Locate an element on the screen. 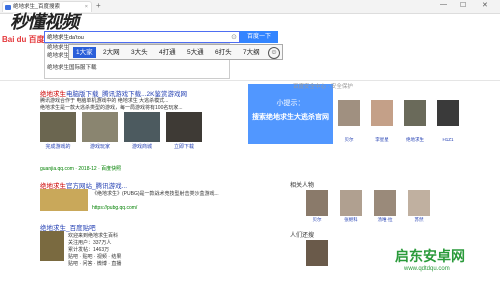 This screenshot has width=500, height=281. emoji-icon: ☺ is located at coordinates (274, 53).